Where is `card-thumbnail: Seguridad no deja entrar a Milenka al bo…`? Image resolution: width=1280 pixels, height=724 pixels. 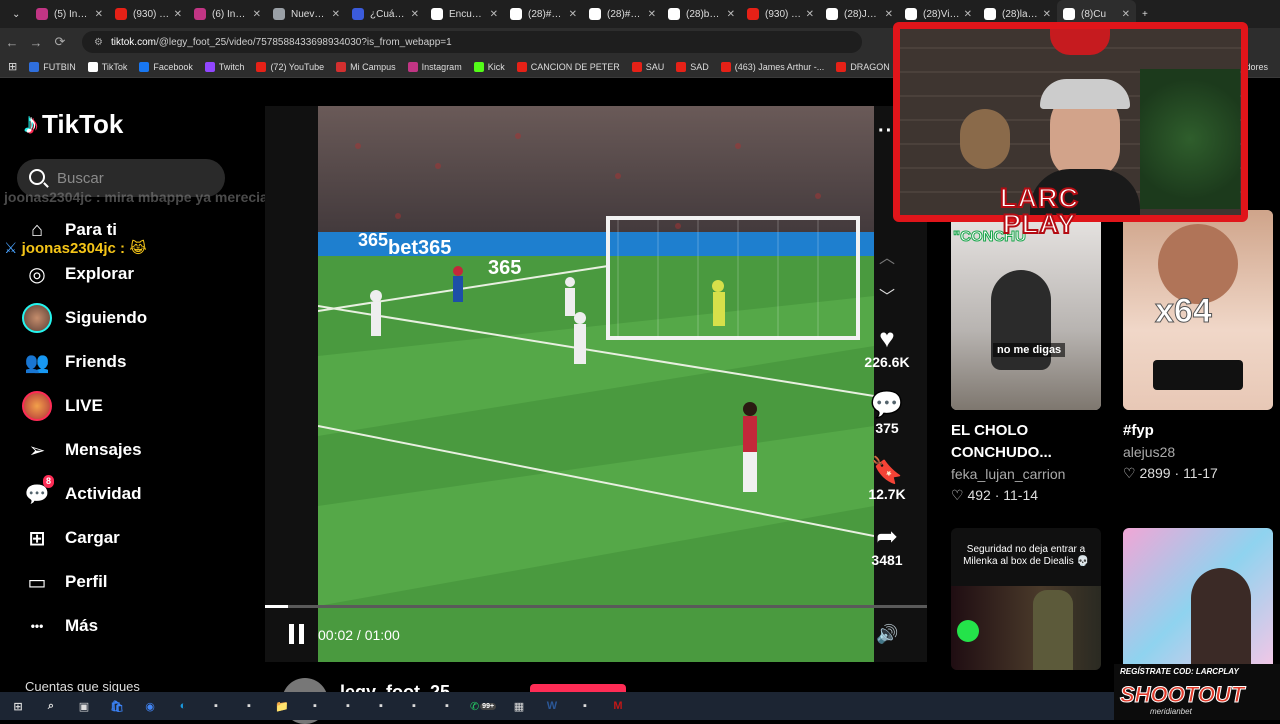
card-thumbnail: Seguridad no deja entrar a Milenka al bo… is located at coordinates (1026, 599).